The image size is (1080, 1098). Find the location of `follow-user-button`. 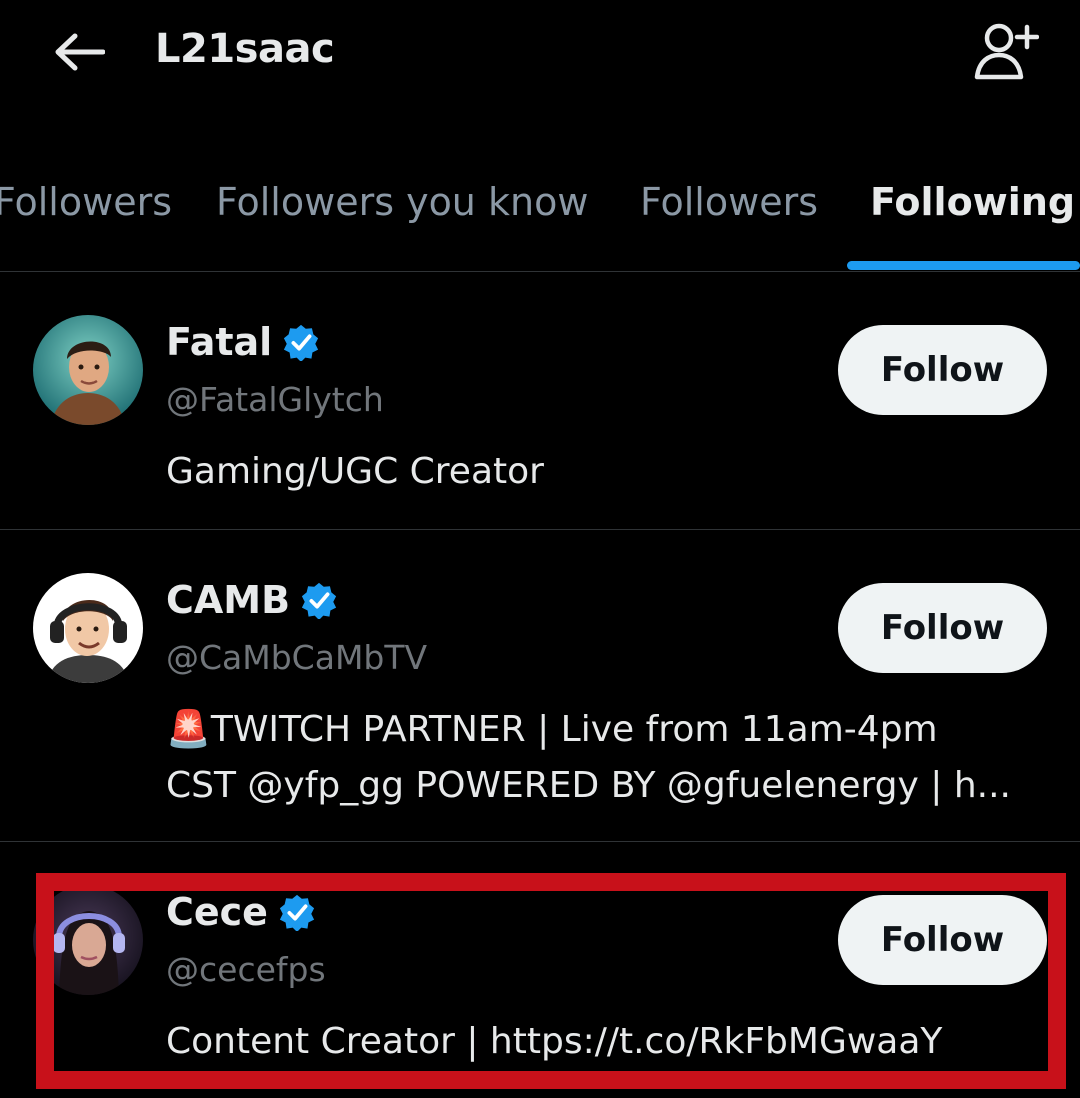

follow-user-button is located at coordinates (1006, 51).